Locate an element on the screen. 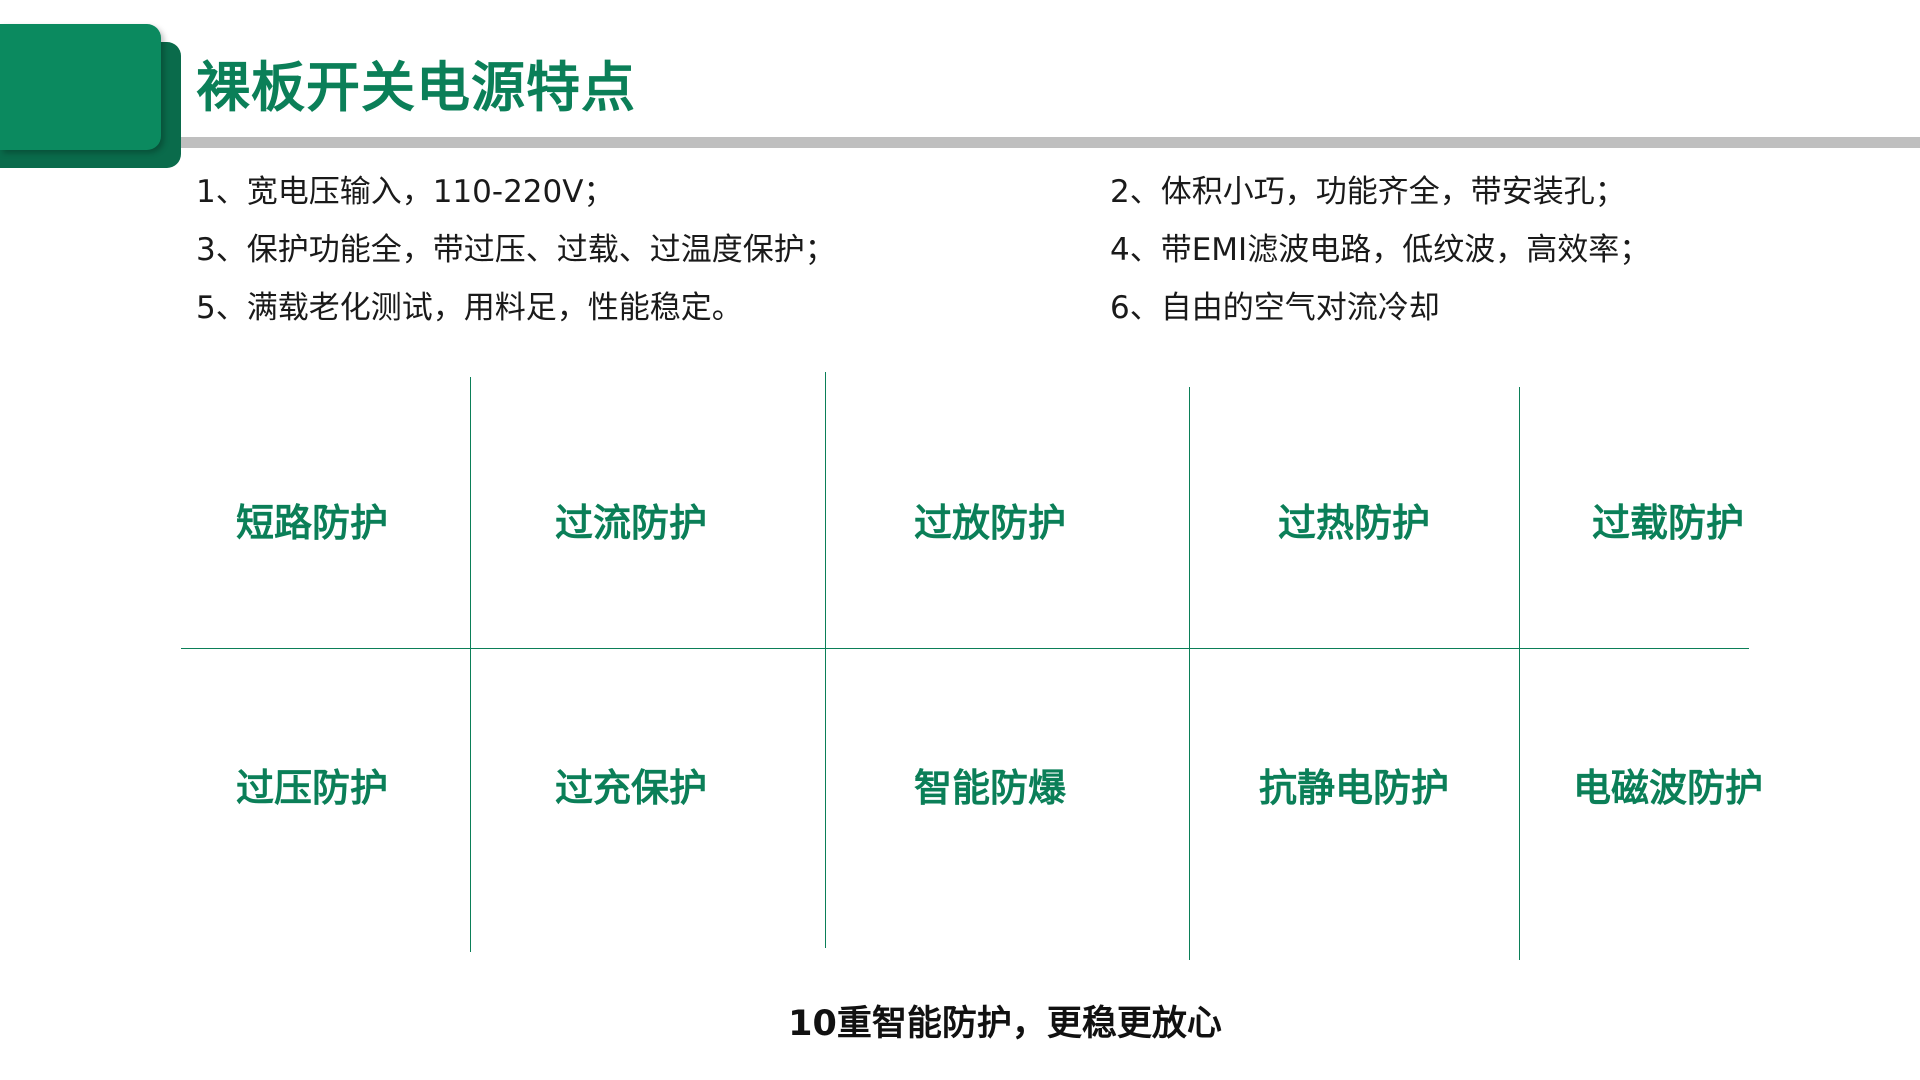 This screenshot has width=1920, height=1080. protection-over-charge: 过充保护 is located at coordinates (631, 788).